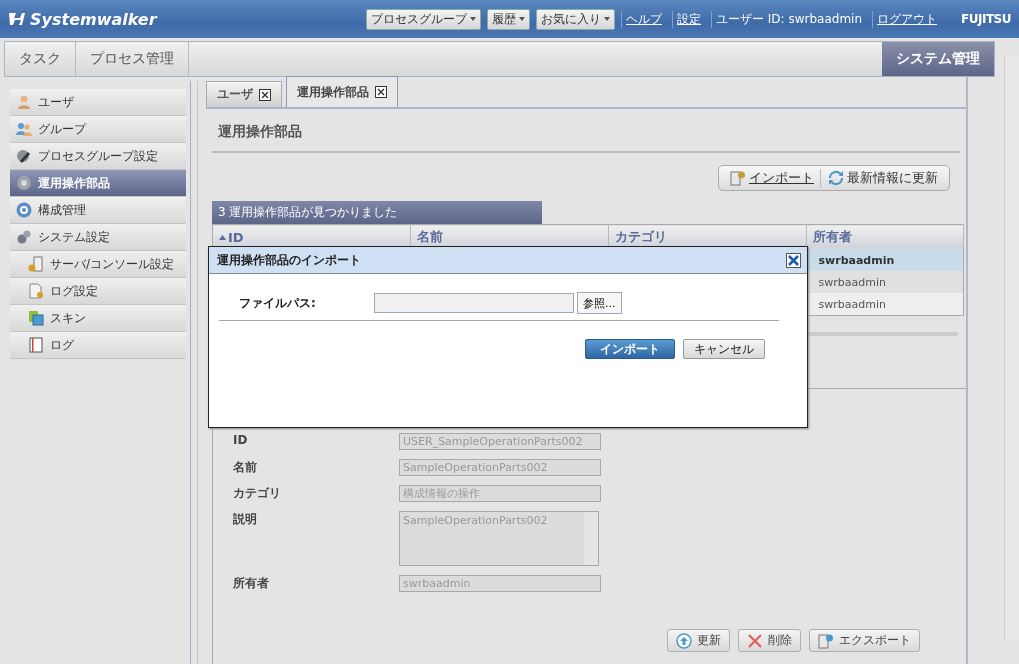 The height and width of the screenshot is (664, 1019). I want to click on cancel-button: キャンセル, so click(724, 349).